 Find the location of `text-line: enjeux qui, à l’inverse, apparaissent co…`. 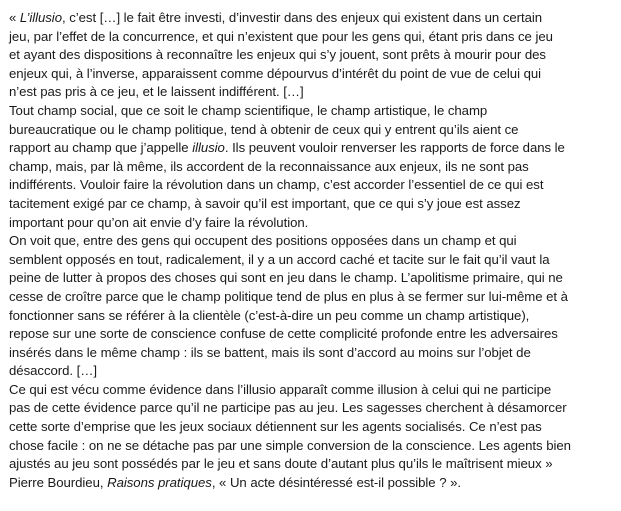

text-line: enjeux qui, à l’inverse, apparaissent co… is located at coordinates (312, 74).